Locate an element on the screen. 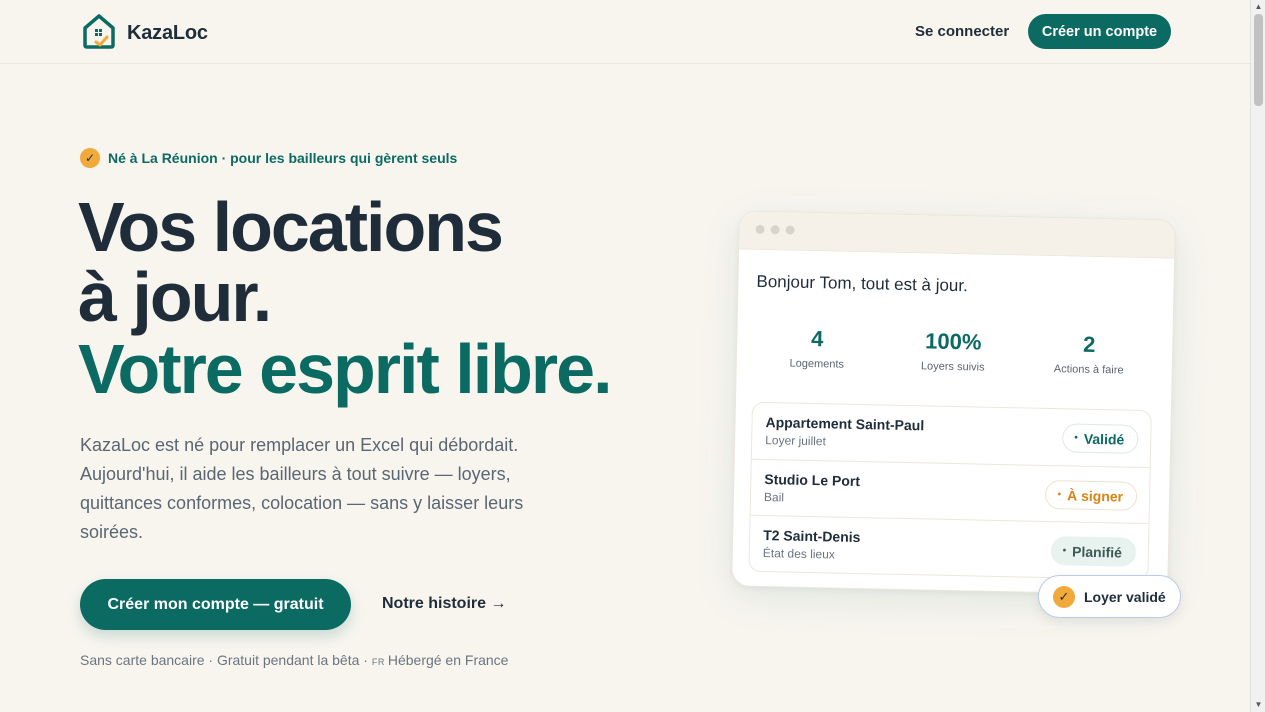 Image resolution: width=1265 pixels, height=712 pixels. headline-line-3: Votre esprit libre. is located at coordinates (345, 369).